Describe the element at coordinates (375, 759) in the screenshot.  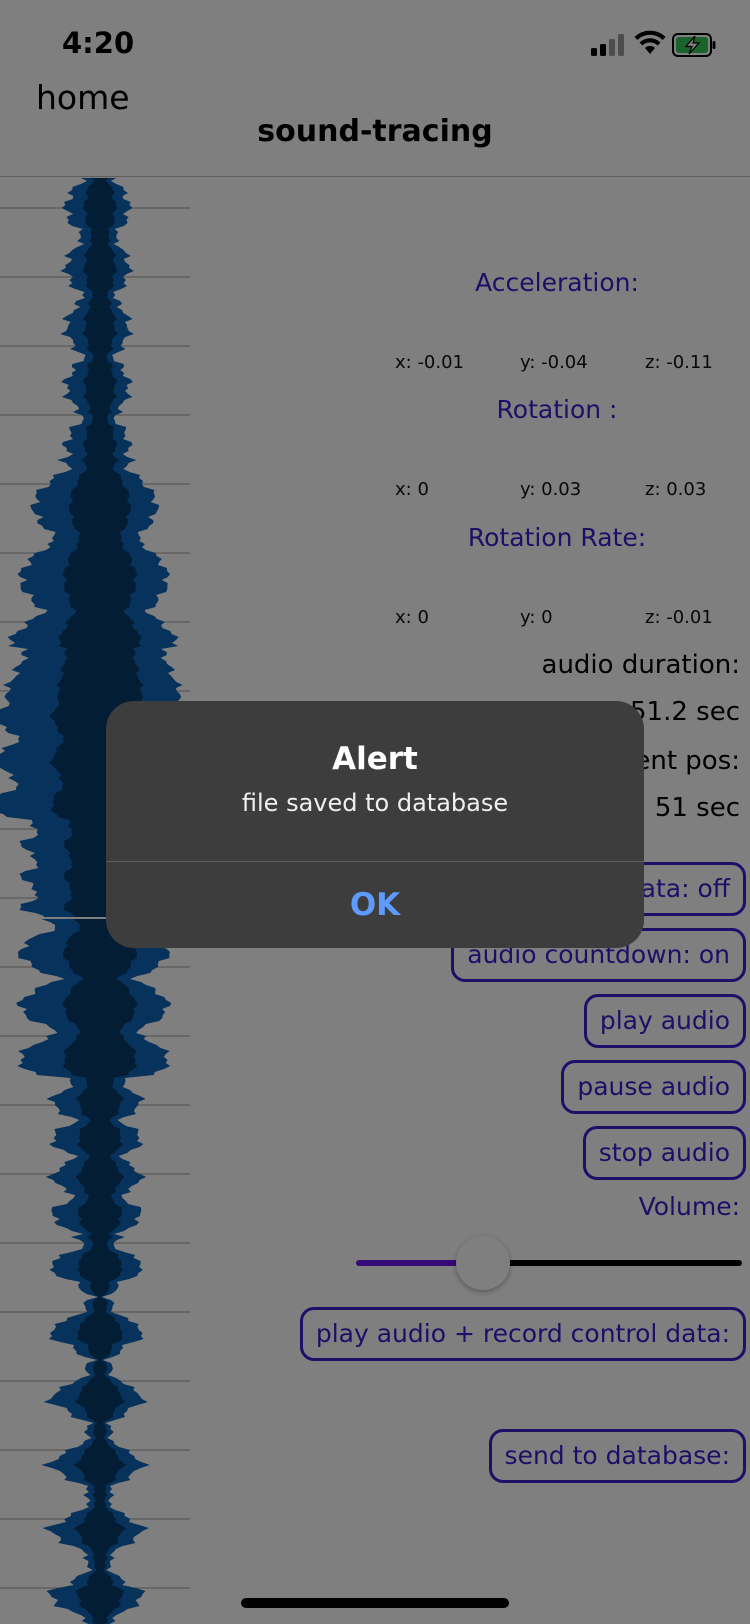
I see `alert-title: Alert` at that location.